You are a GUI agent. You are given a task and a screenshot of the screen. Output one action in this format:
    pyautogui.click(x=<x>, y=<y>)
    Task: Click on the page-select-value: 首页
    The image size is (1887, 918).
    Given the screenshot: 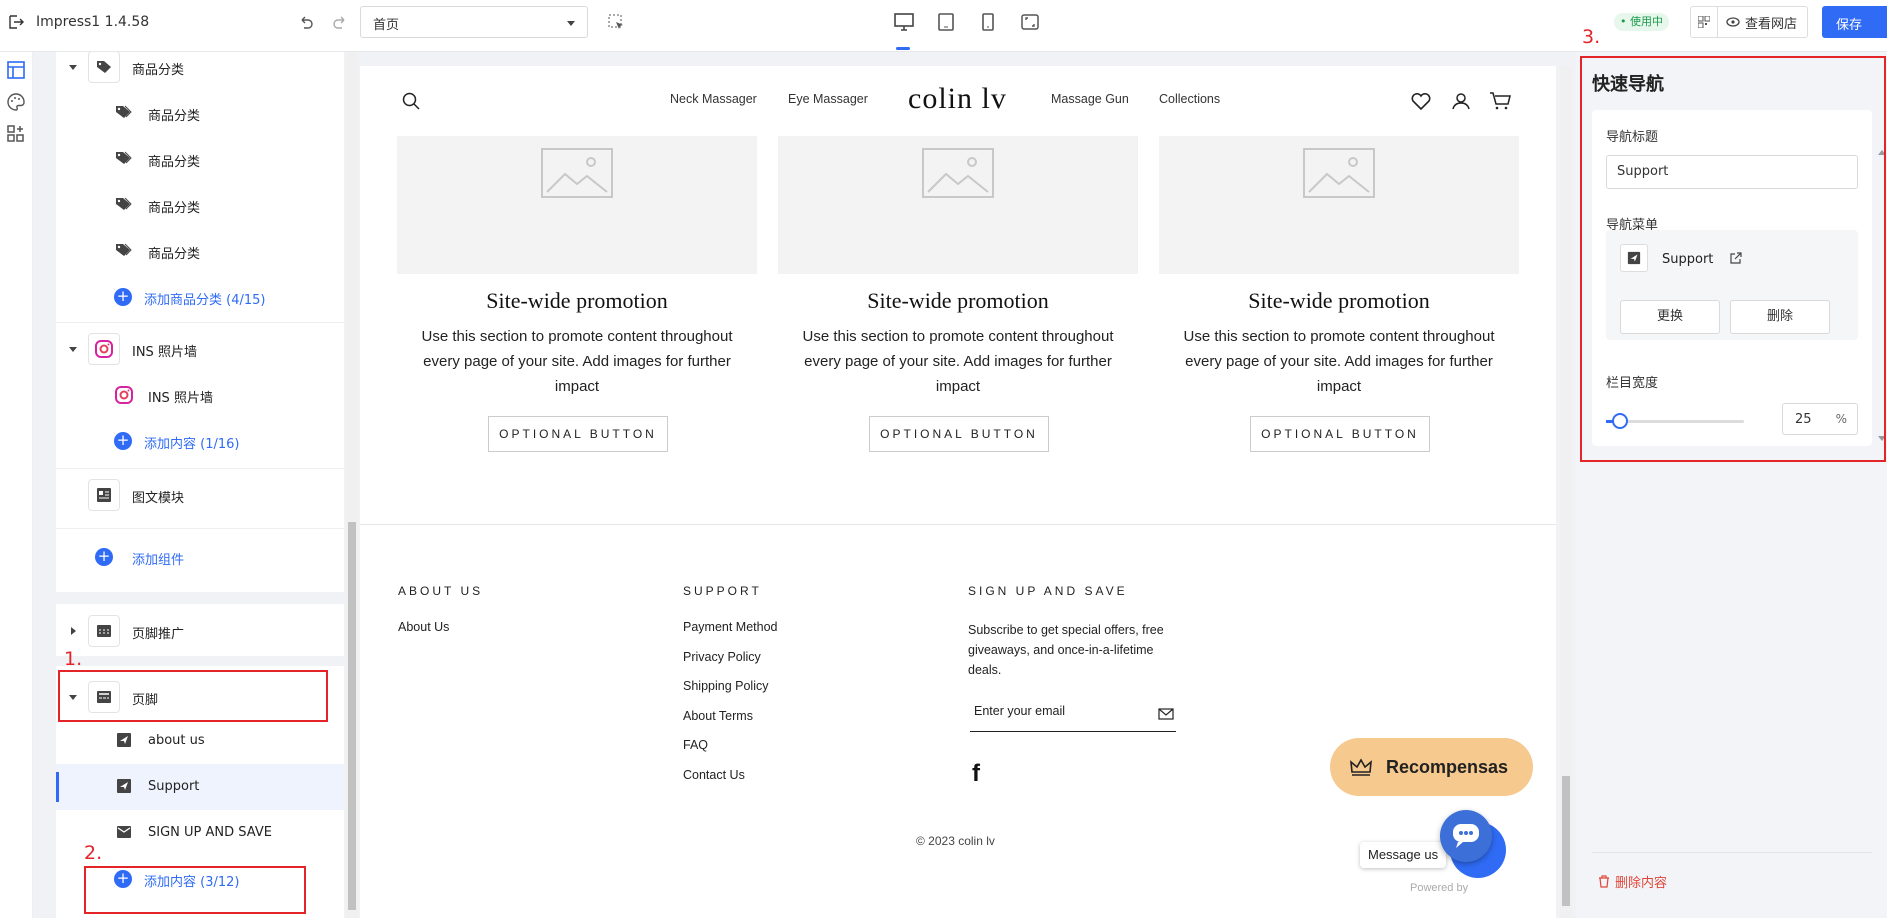 What is the action you would take?
    pyautogui.click(x=386, y=25)
    